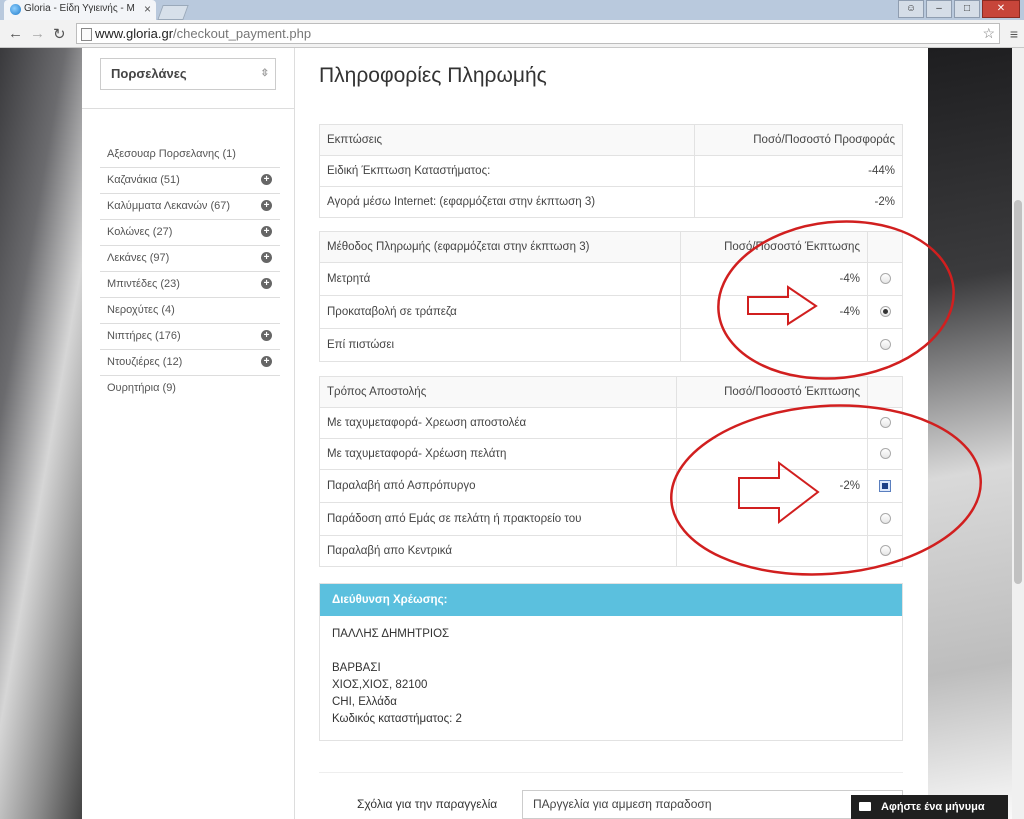 The width and height of the screenshot is (1024, 819). I want to click on discount-value: -44%, so click(798, 171).